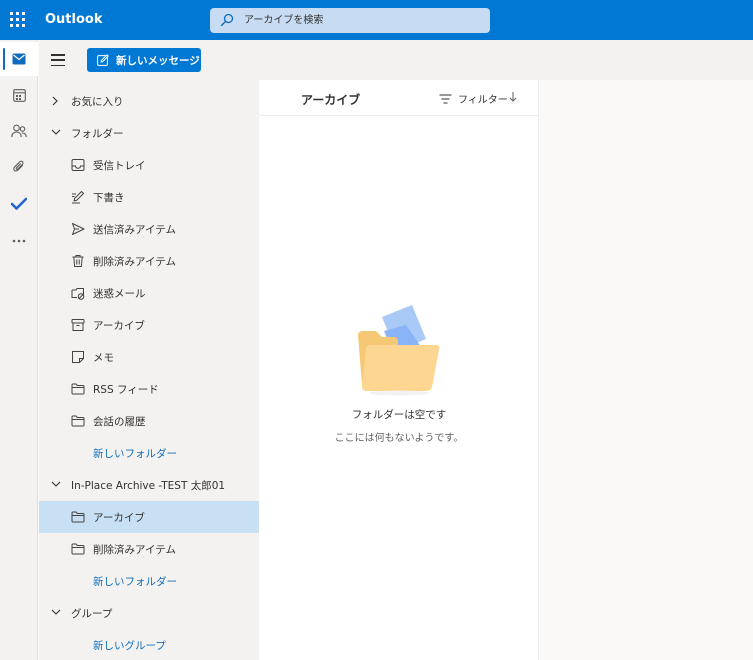  What do you see at coordinates (149, 197) in the screenshot?
I see `folder-drafts: 下書き` at bounding box center [149, 197].